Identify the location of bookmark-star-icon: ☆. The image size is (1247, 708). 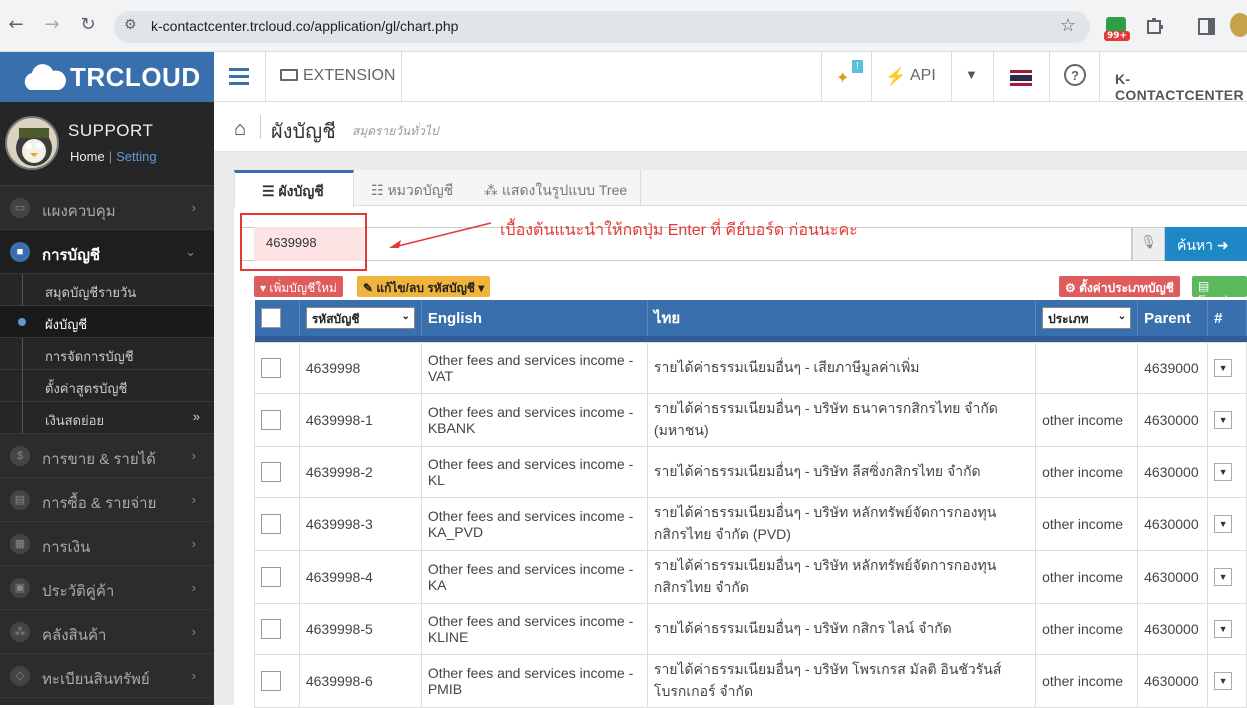
(1068, 25).